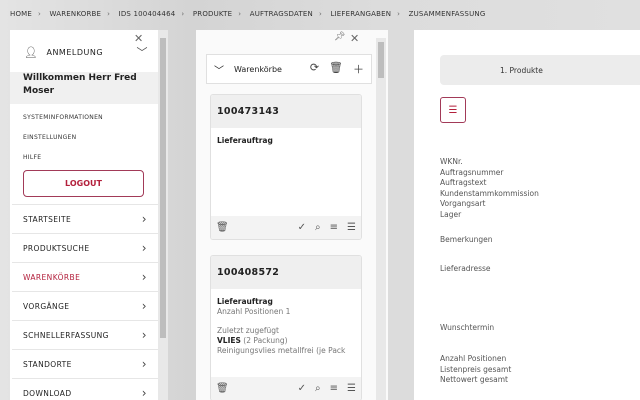 This screenshot has width=640, height=400. I want to click on nav-label: DOWNLOAD, so click(47, 393).